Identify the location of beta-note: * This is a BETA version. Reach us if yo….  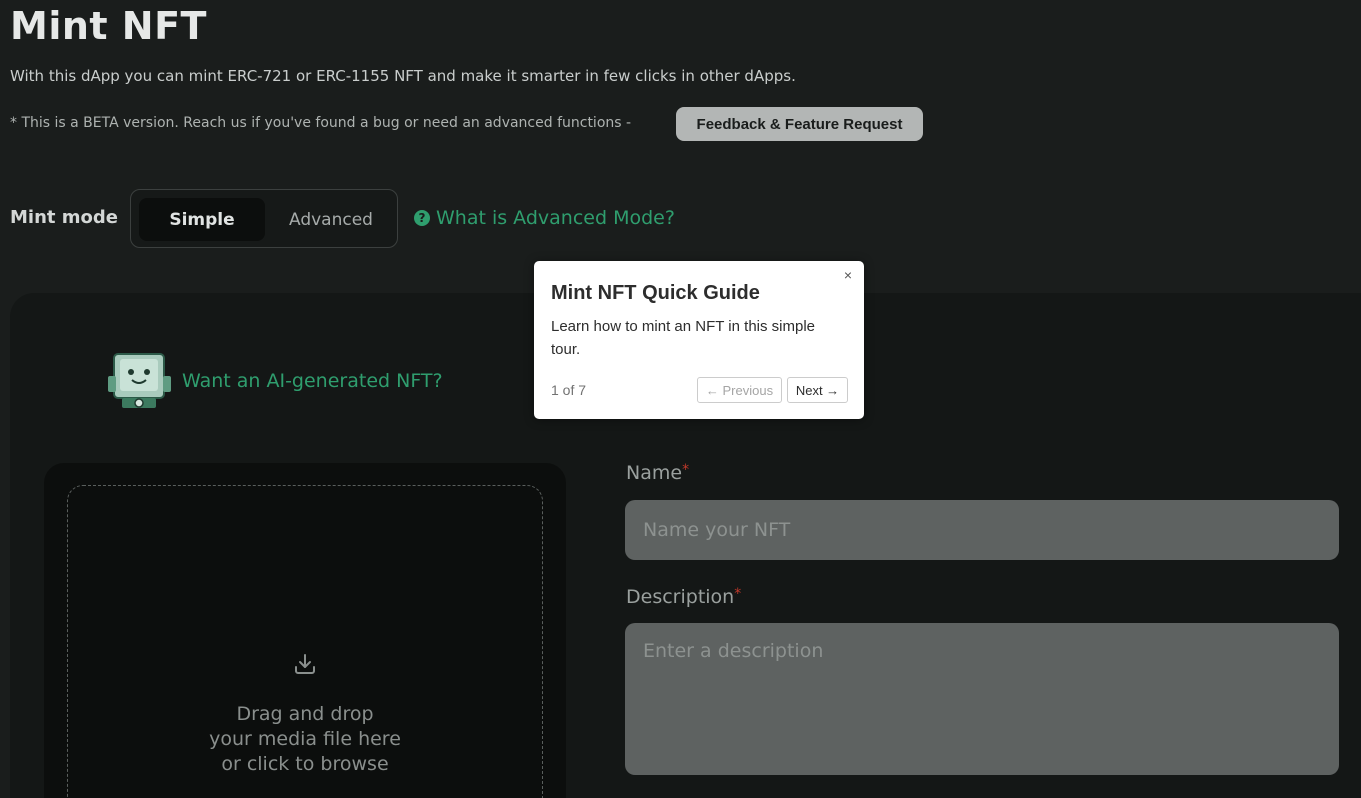
(321, 123).